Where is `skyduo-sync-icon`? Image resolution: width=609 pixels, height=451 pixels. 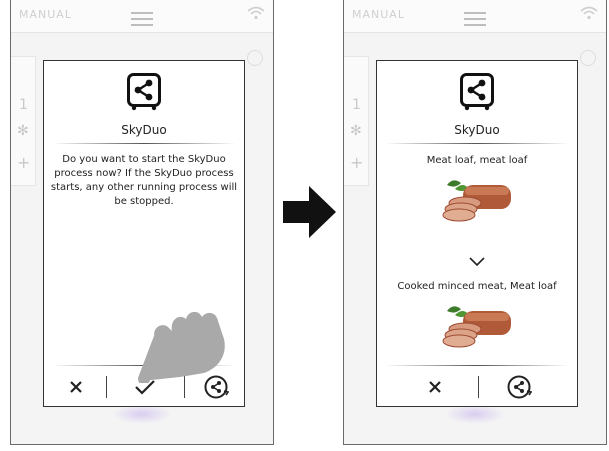
skyduo-sync-icon is located at coordinates (519, 387).